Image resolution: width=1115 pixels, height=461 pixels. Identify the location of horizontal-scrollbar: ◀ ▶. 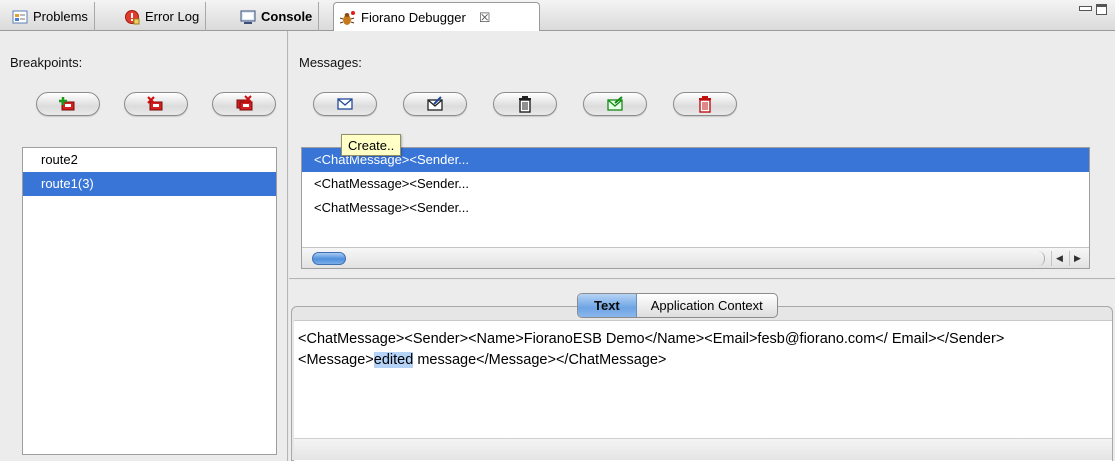
(695, 257).